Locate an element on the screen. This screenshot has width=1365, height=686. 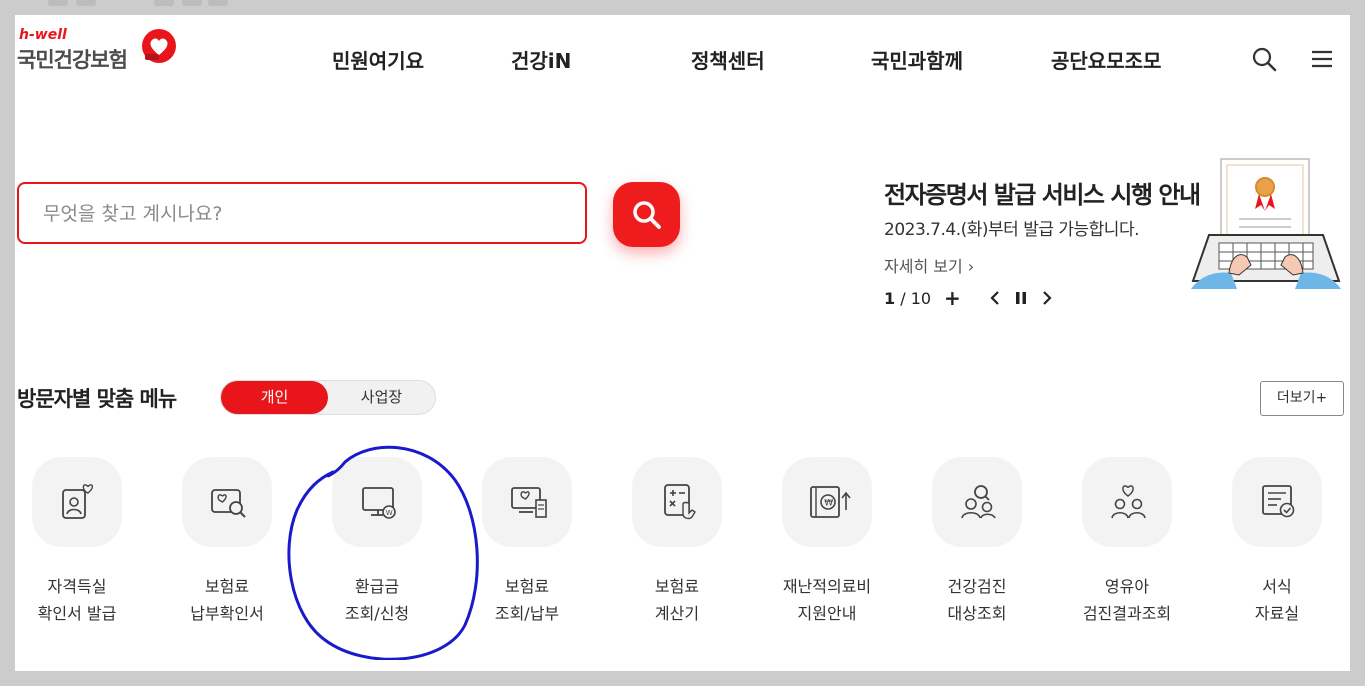
menu-label-line2: 계산기 is located at coordinates (677, 613).